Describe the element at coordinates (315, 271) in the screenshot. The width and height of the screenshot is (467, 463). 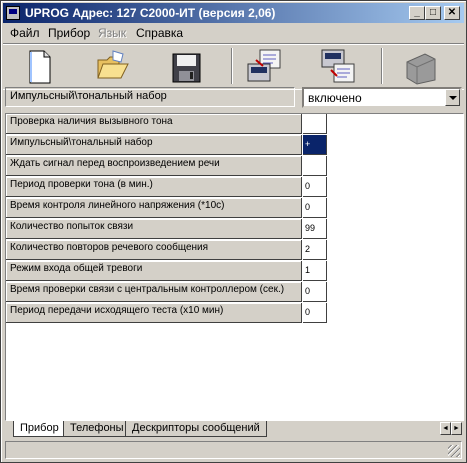
I see `grid-row-value: 1` at that location.